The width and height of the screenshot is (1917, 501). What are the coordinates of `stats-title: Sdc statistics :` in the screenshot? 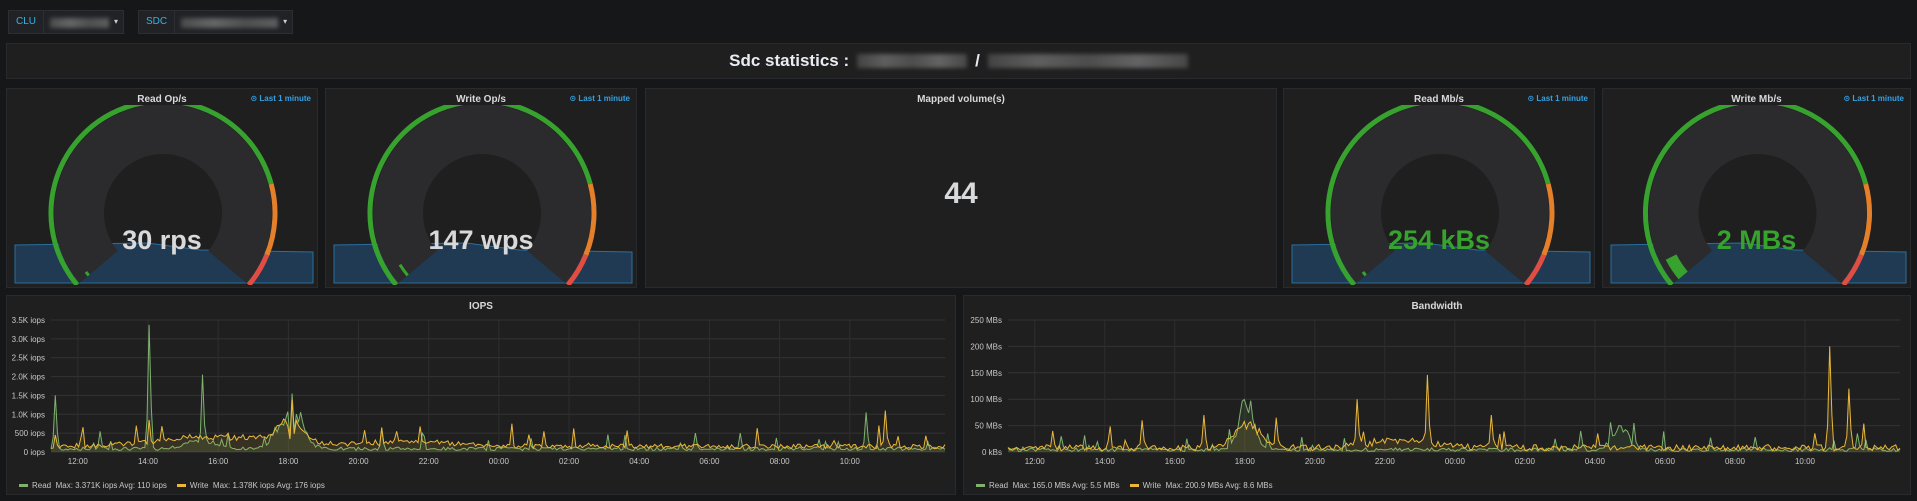 It's located at (789, 60).